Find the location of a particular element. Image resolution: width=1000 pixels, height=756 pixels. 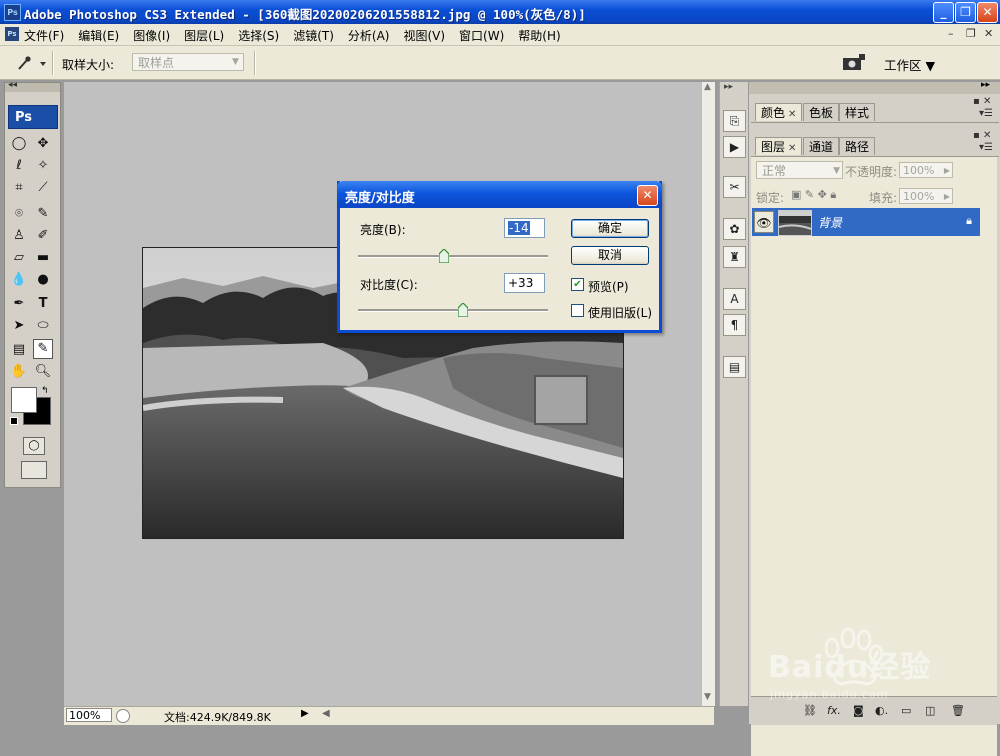

scroll-down-icon: ▼ is located at coordinates (707, 697).